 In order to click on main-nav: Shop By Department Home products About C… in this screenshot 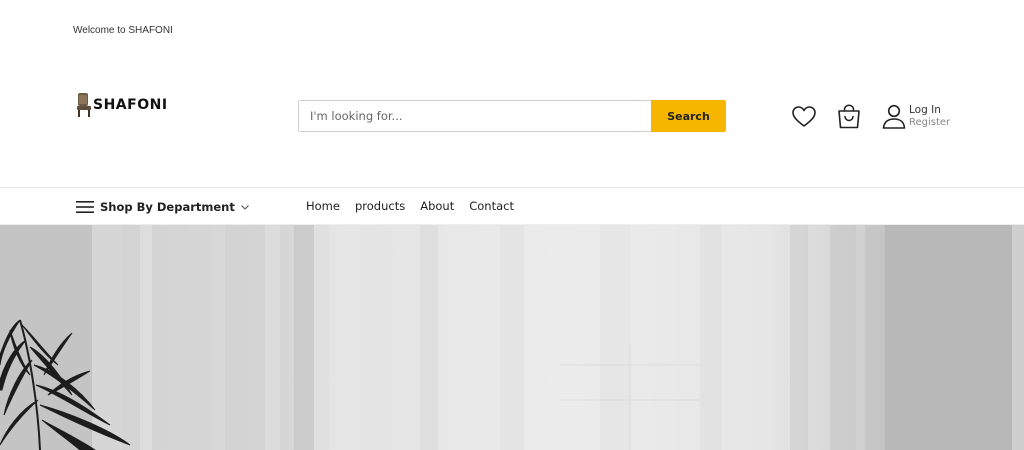, I will do `click(512, 206)`.